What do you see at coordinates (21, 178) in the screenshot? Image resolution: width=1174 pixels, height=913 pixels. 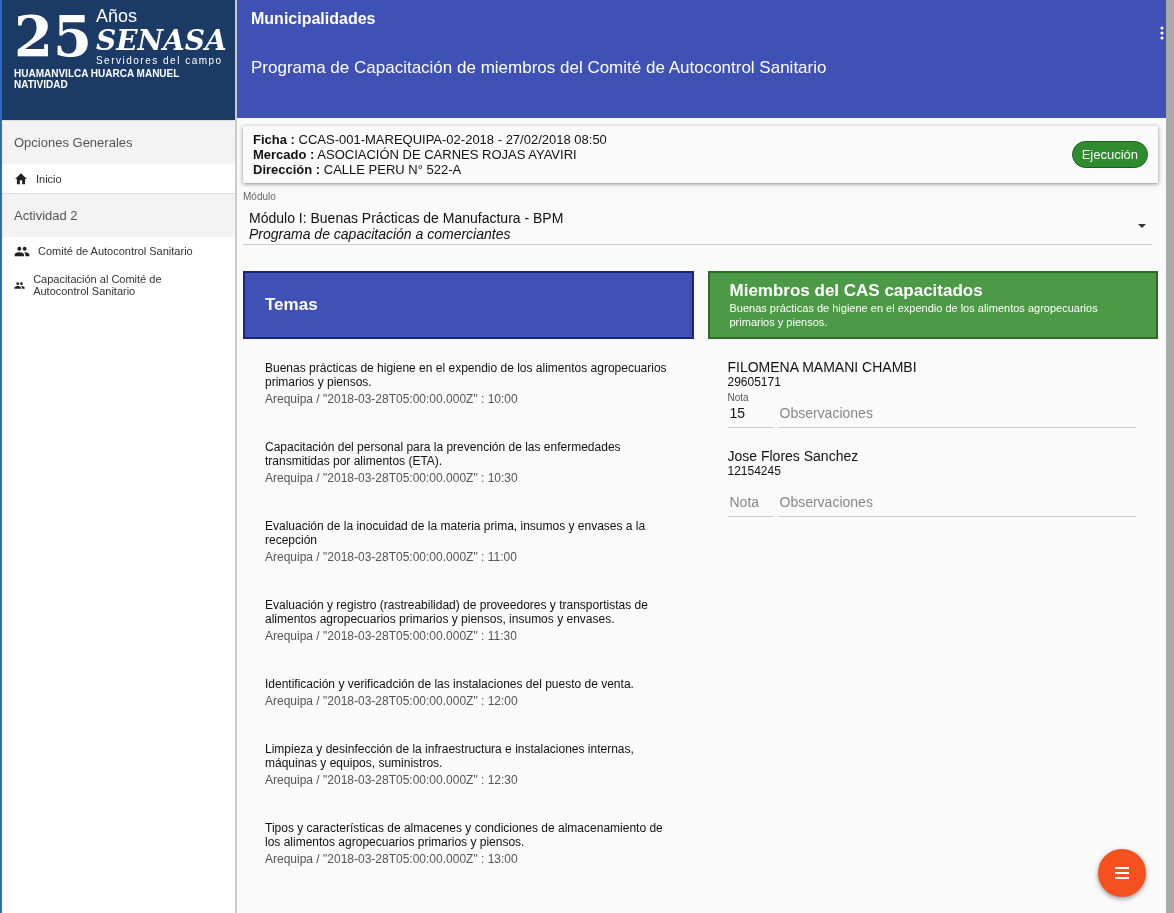 I see `home-icon` at bounding box center [21, 178].